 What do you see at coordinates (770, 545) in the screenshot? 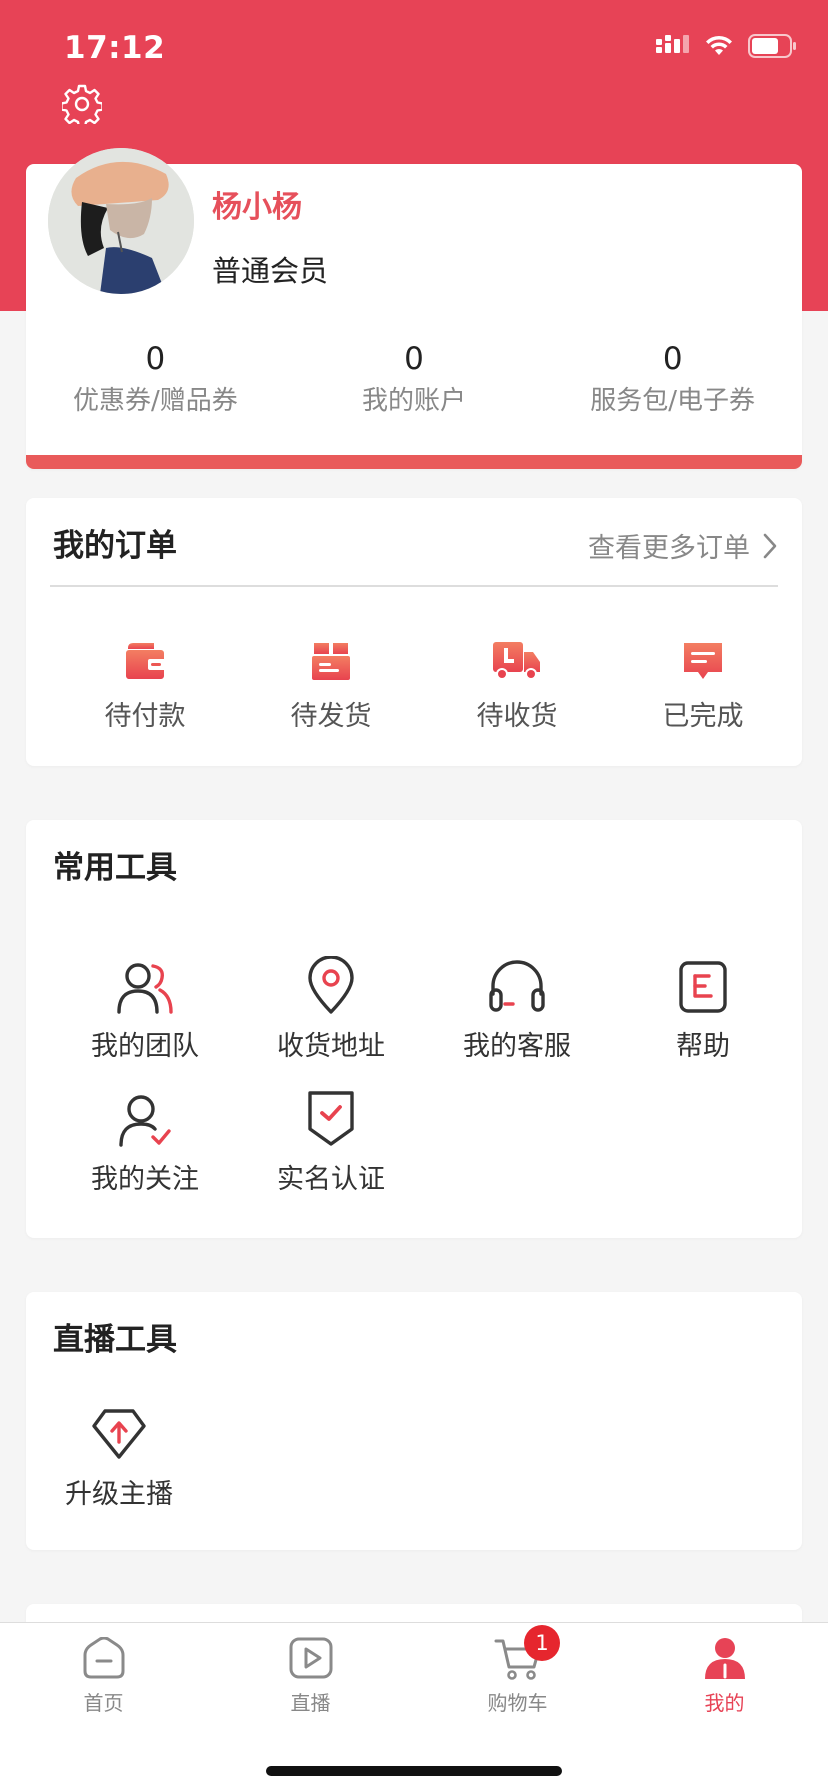
I see `chevron-right-icon` at bounding box center [770, 545].